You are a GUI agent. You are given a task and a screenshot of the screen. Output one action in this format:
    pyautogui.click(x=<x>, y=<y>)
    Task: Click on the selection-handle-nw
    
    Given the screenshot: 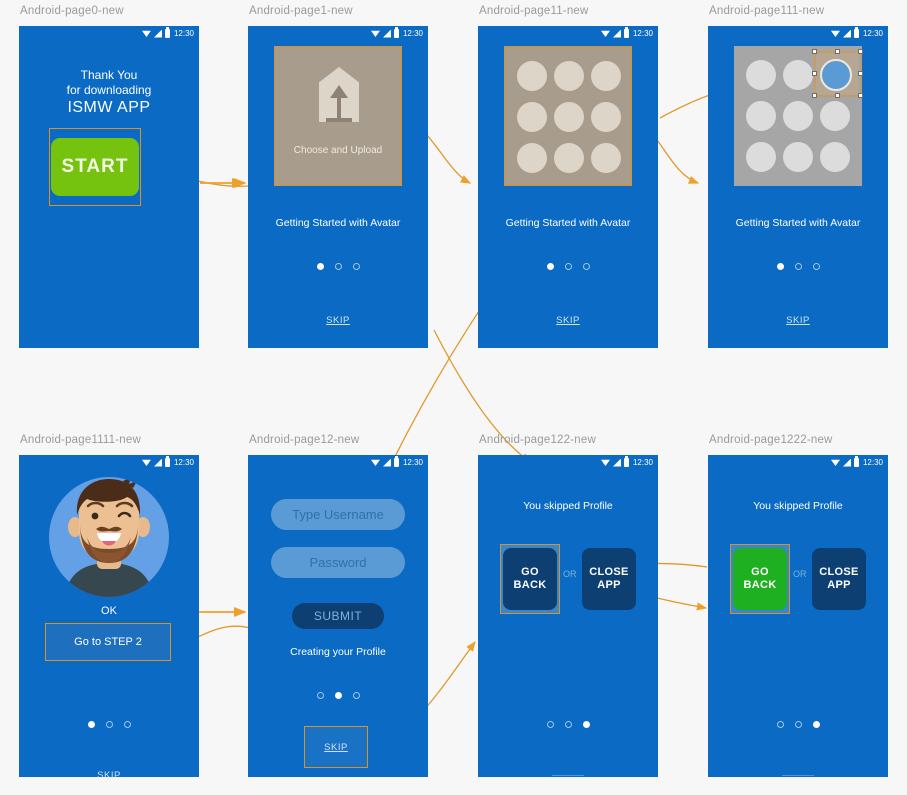 What is the action you would take?
    pyautogui.click(x=814, y=51)
    